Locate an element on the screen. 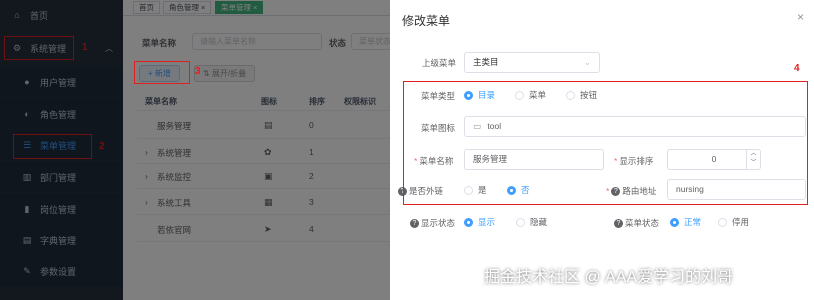 The height and width of the screenshot is (300, 814). visible-radio-show: 显示 is located at coordinates (479, 222).